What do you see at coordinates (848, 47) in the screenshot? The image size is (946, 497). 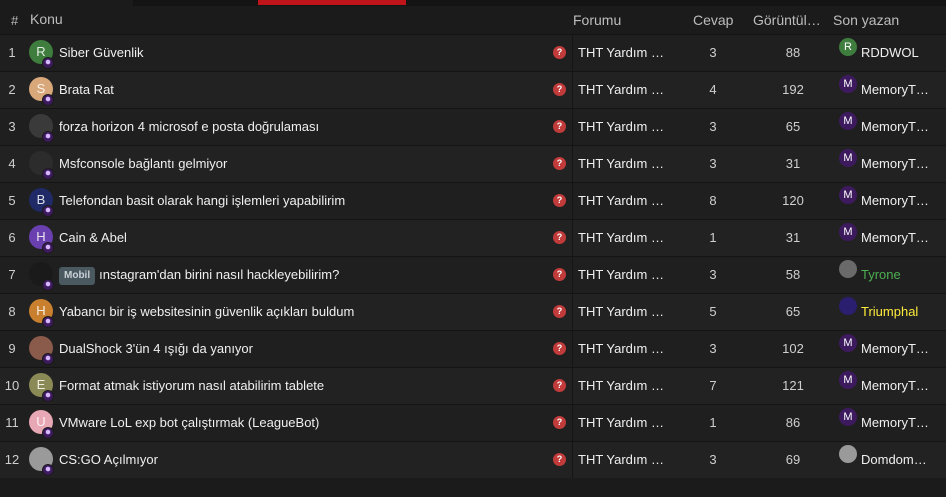 I see `last-poster-avatar: R` at bounding box center [848, 47].